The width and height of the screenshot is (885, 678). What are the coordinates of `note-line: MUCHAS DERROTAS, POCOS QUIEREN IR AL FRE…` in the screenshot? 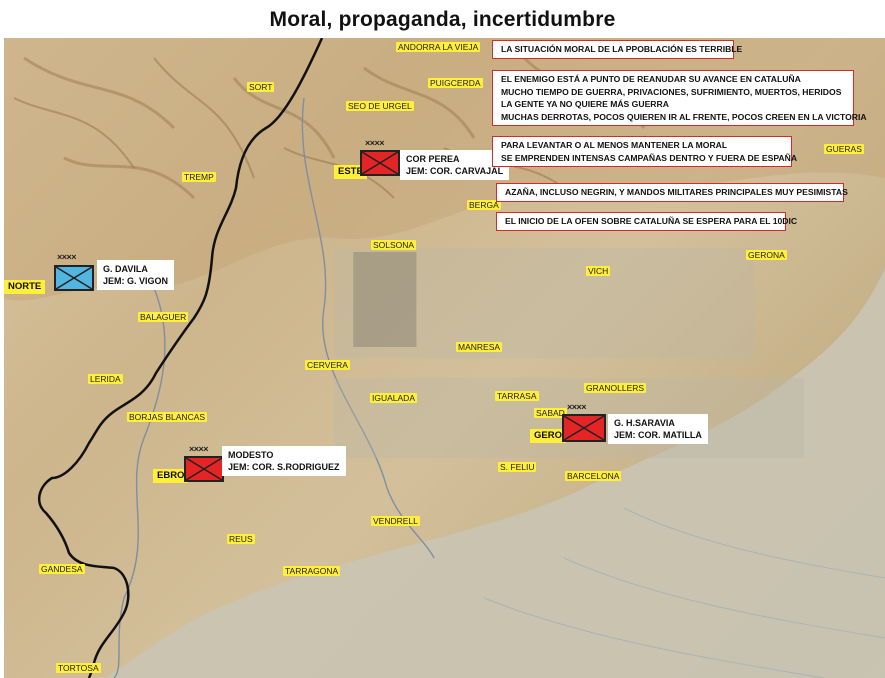 It's located at (684, 116).